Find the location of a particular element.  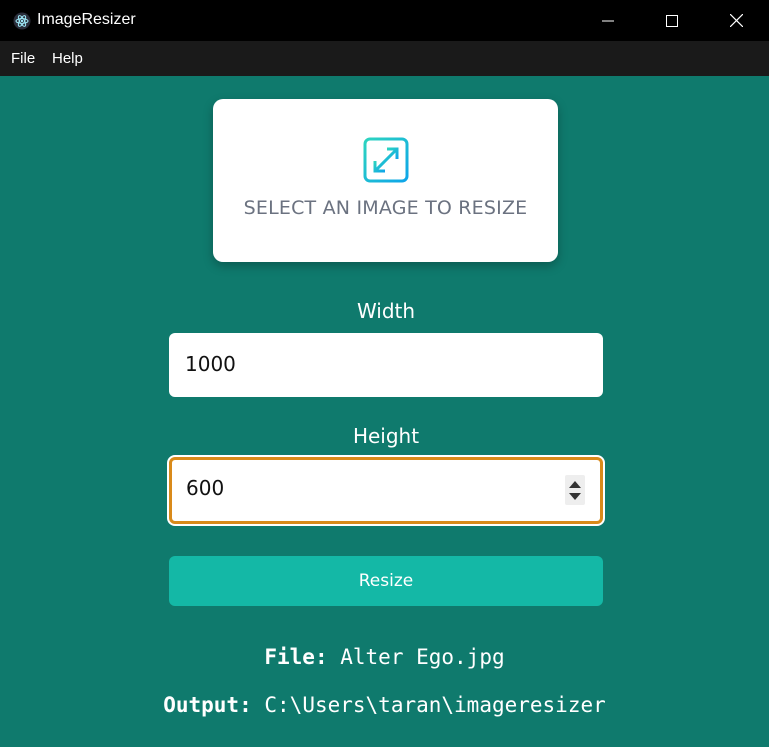

width-label: Width is located at coordinates (386, 311).